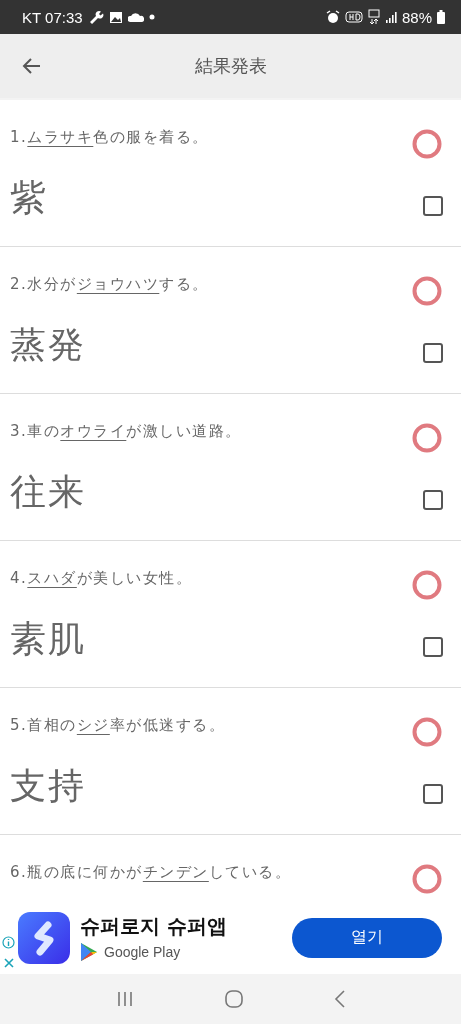 This screenshot has height=1024, width=461. I want to click on answer-text: 往来, so click(48, 492).